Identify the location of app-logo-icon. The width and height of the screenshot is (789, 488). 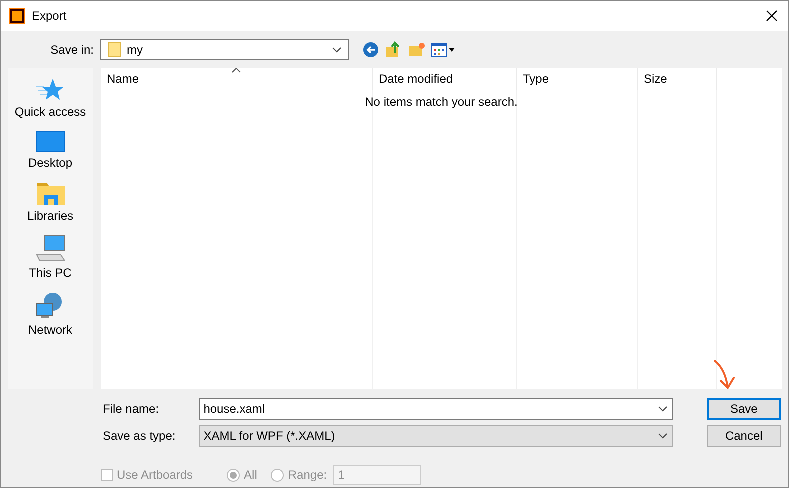
(17, 16).